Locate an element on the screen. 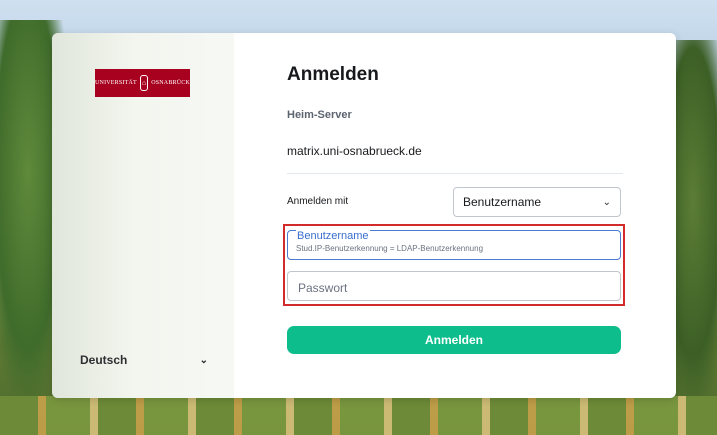 The width and height of the screenshot is (717, 435). username-input is located at coordinates (456, 248).